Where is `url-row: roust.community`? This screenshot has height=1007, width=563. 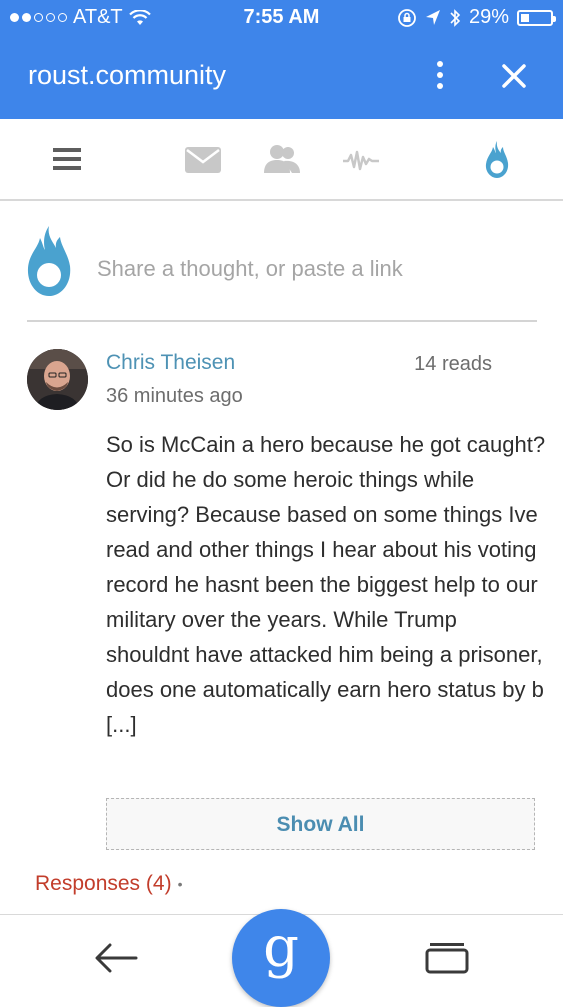
url-row: roust.community is located at coordinates (281, 78).